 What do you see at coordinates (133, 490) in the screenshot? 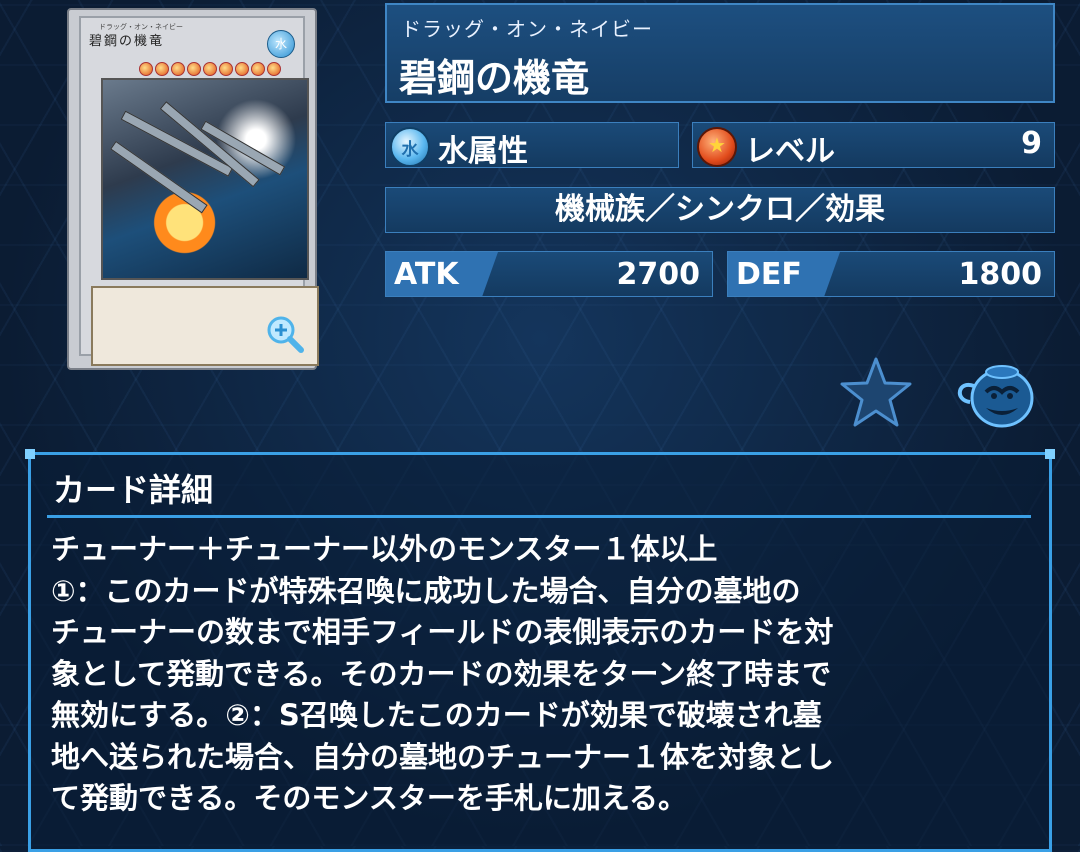
I see `detail-title: カード詳細` at bounding box center [133, 490].